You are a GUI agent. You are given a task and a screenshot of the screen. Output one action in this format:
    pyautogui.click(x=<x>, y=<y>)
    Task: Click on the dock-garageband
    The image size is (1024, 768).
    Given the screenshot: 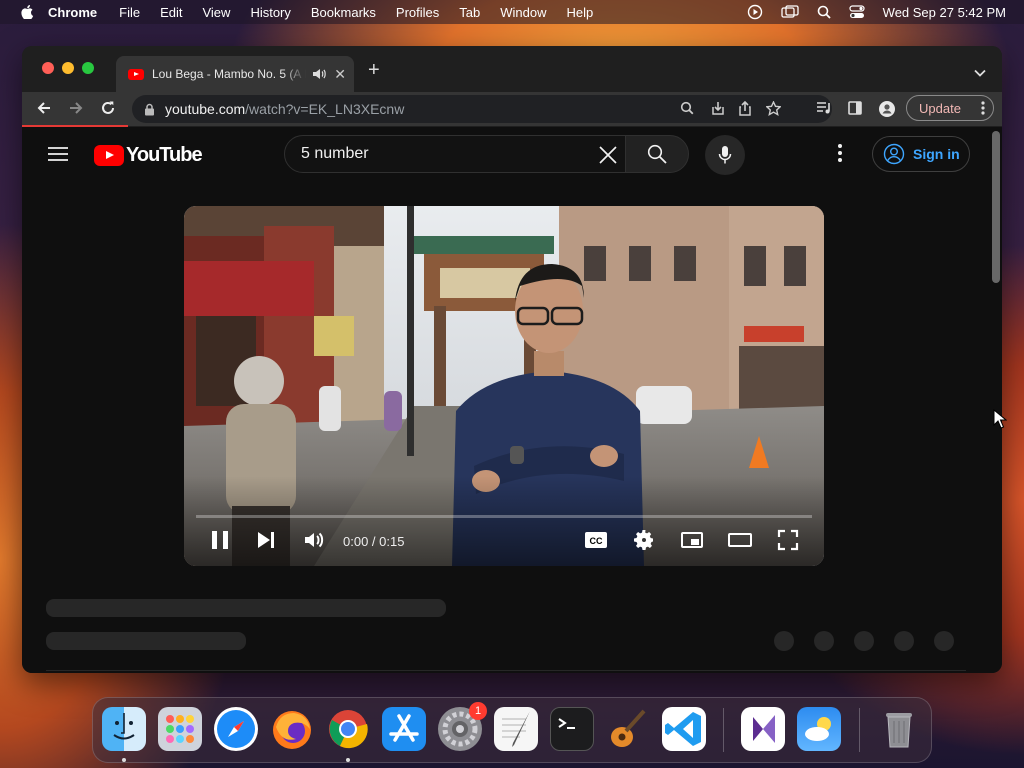 What is the action you would take?
    pyautogui.click(x=628, y=729)
    